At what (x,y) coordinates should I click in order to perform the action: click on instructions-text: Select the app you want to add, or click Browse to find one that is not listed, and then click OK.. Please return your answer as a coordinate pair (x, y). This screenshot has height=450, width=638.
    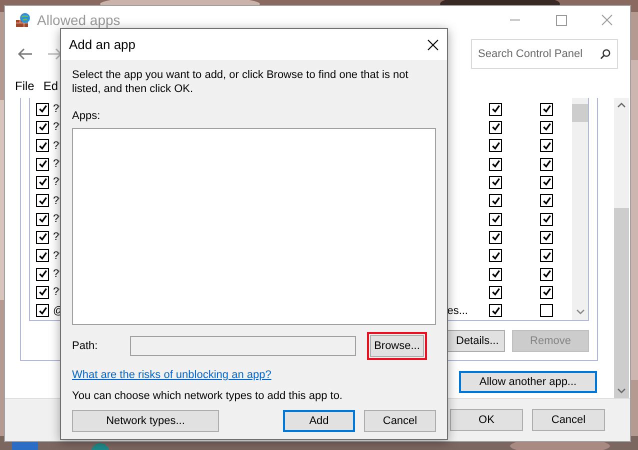
    Looking at the image, I should click on (241, 82).